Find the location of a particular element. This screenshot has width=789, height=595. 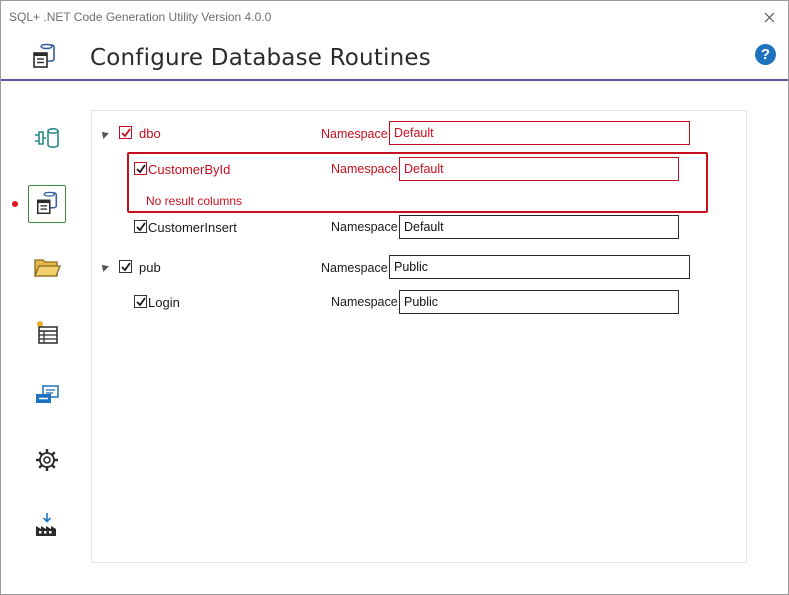

nav-connection is located at coordinates (47, 139).